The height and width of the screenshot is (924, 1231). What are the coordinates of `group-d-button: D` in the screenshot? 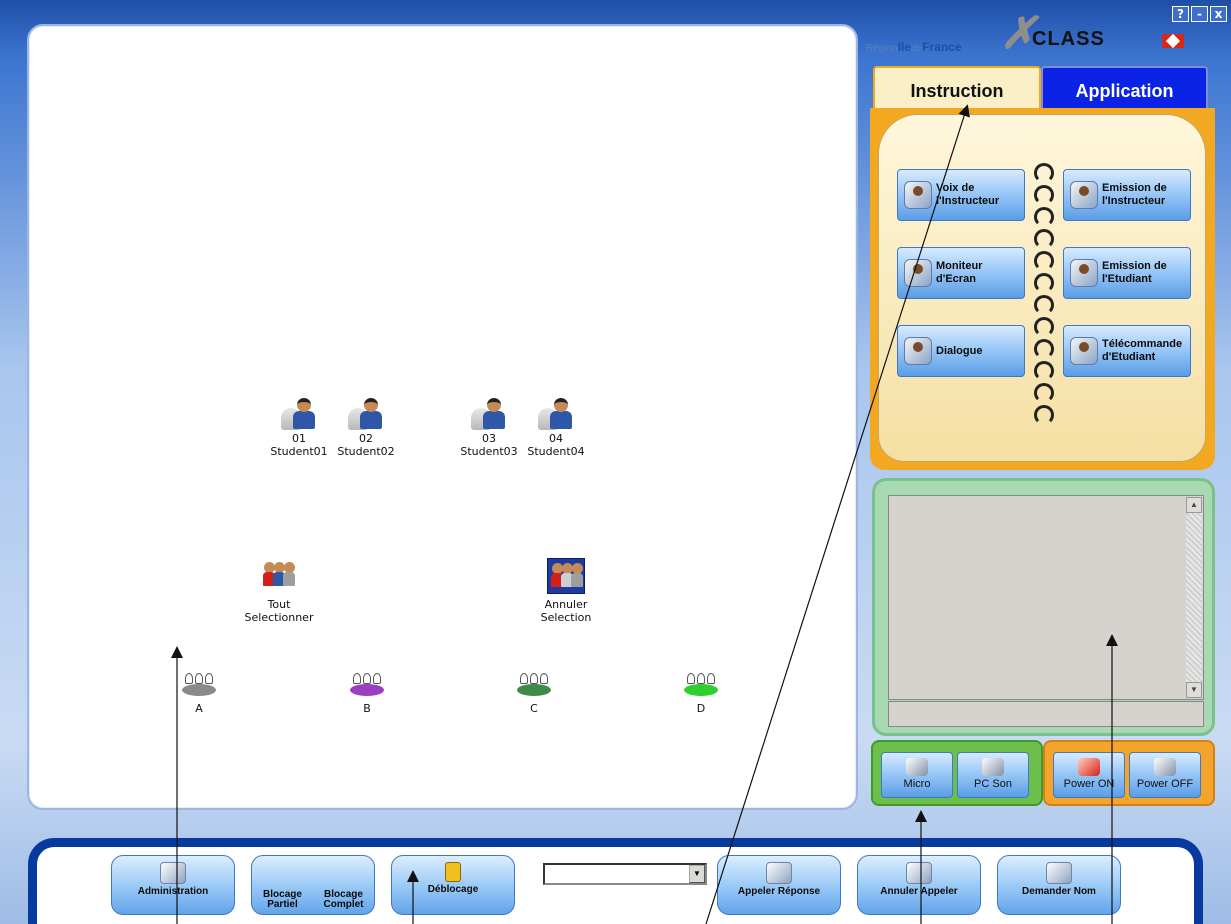 It's located at (701, 693).